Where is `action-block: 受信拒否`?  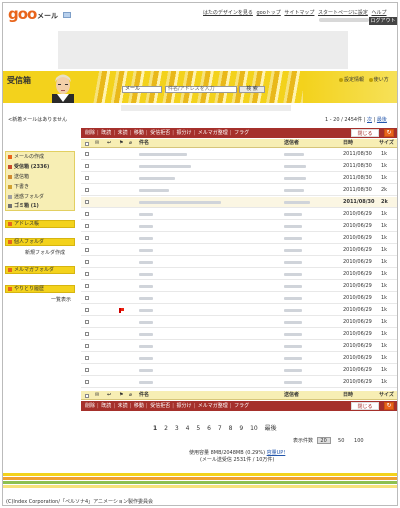 action-block: 受信拒否 is located at coordinates (160, 133).